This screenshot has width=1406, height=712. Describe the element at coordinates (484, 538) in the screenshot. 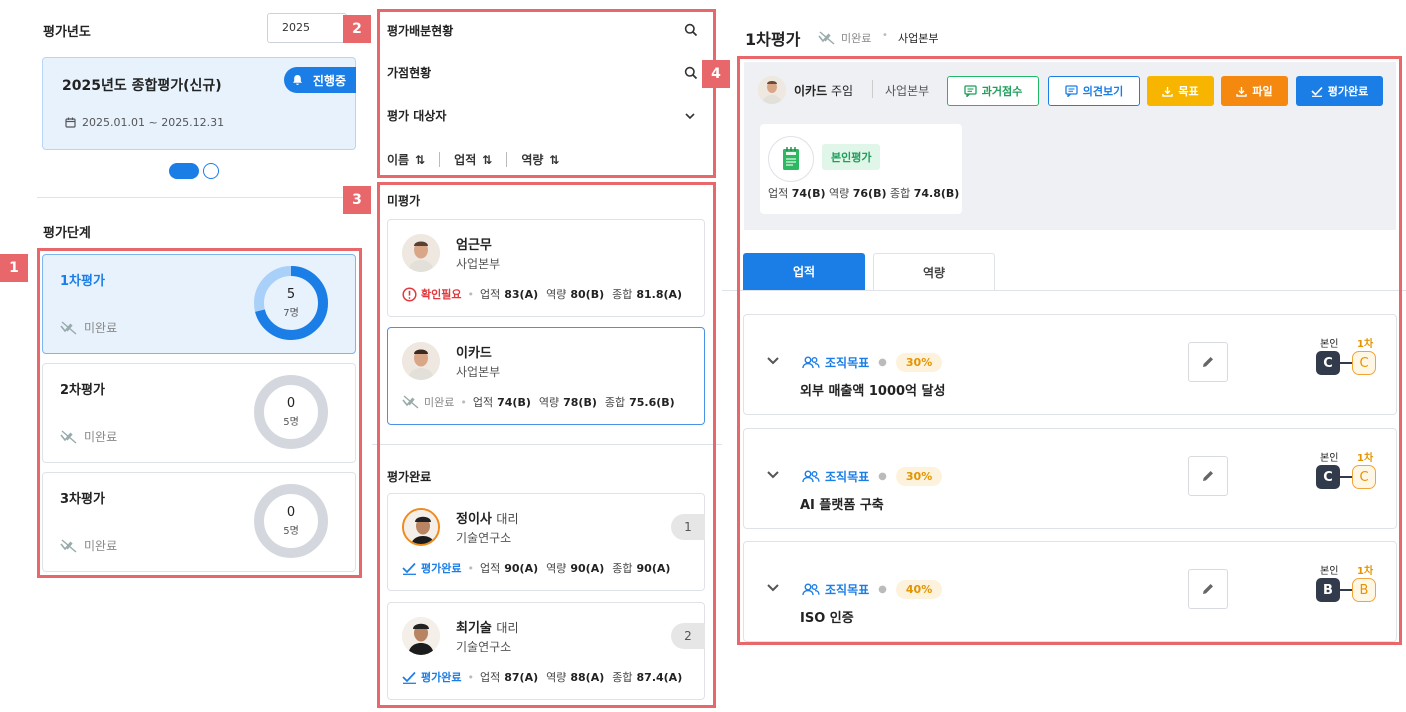

I see `person-dept: 기술연구소` at that location.